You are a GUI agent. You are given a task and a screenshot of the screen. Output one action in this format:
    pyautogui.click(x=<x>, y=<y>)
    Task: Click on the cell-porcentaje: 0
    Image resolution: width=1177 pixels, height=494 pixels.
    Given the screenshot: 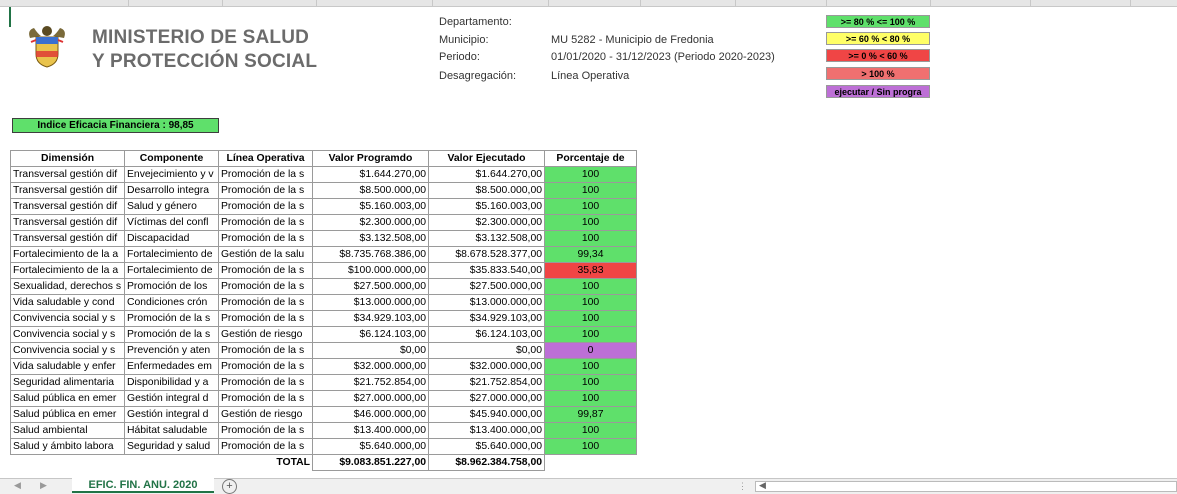 What is the action you would take?
    pyautogui.click(x=590, y=350)
    